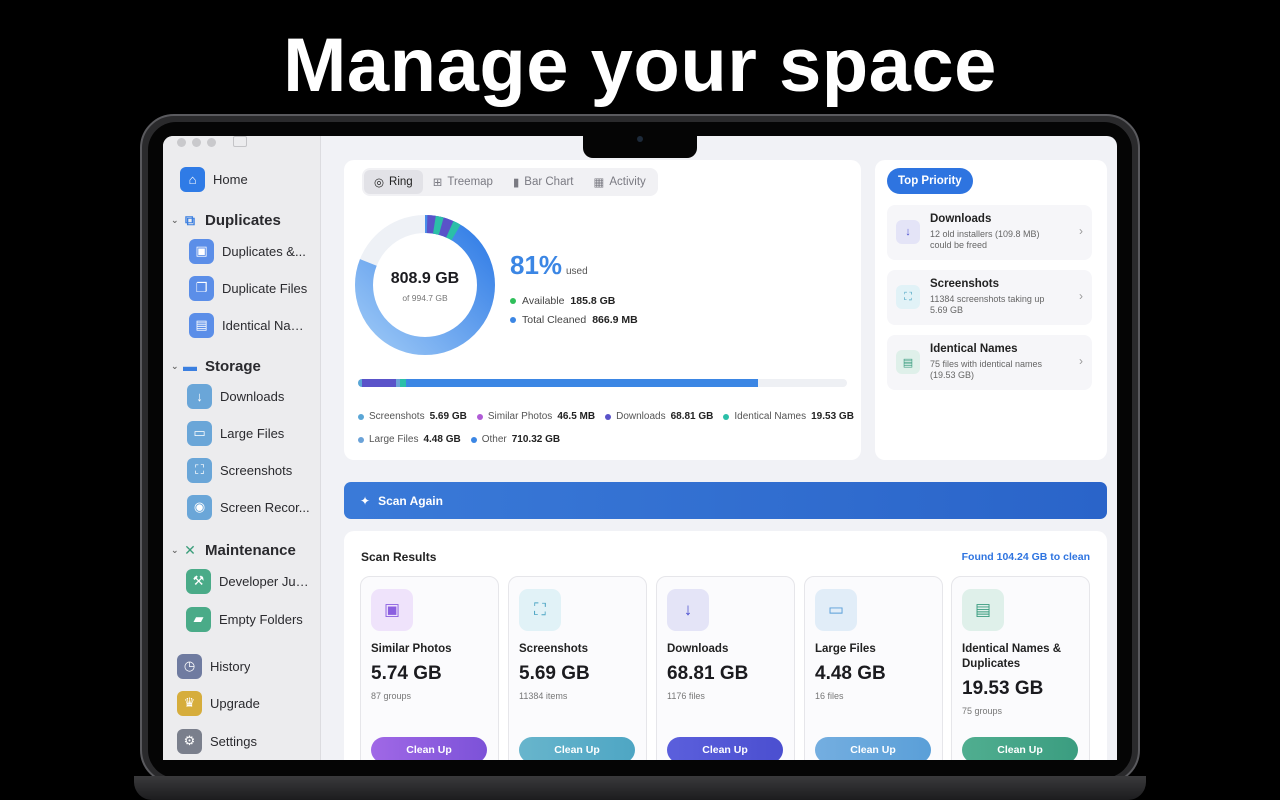 Image resolution: width=1280 pixels, height=800 pixels. I want to click on sidebar-item-home: ⌂ Home, so click(214, 179).